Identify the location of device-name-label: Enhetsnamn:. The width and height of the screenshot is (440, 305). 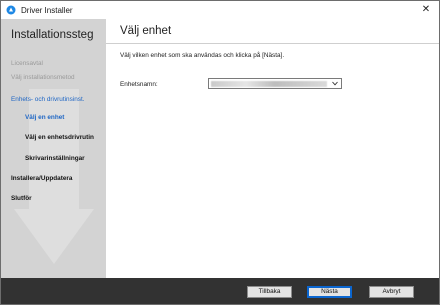
(139, 84).